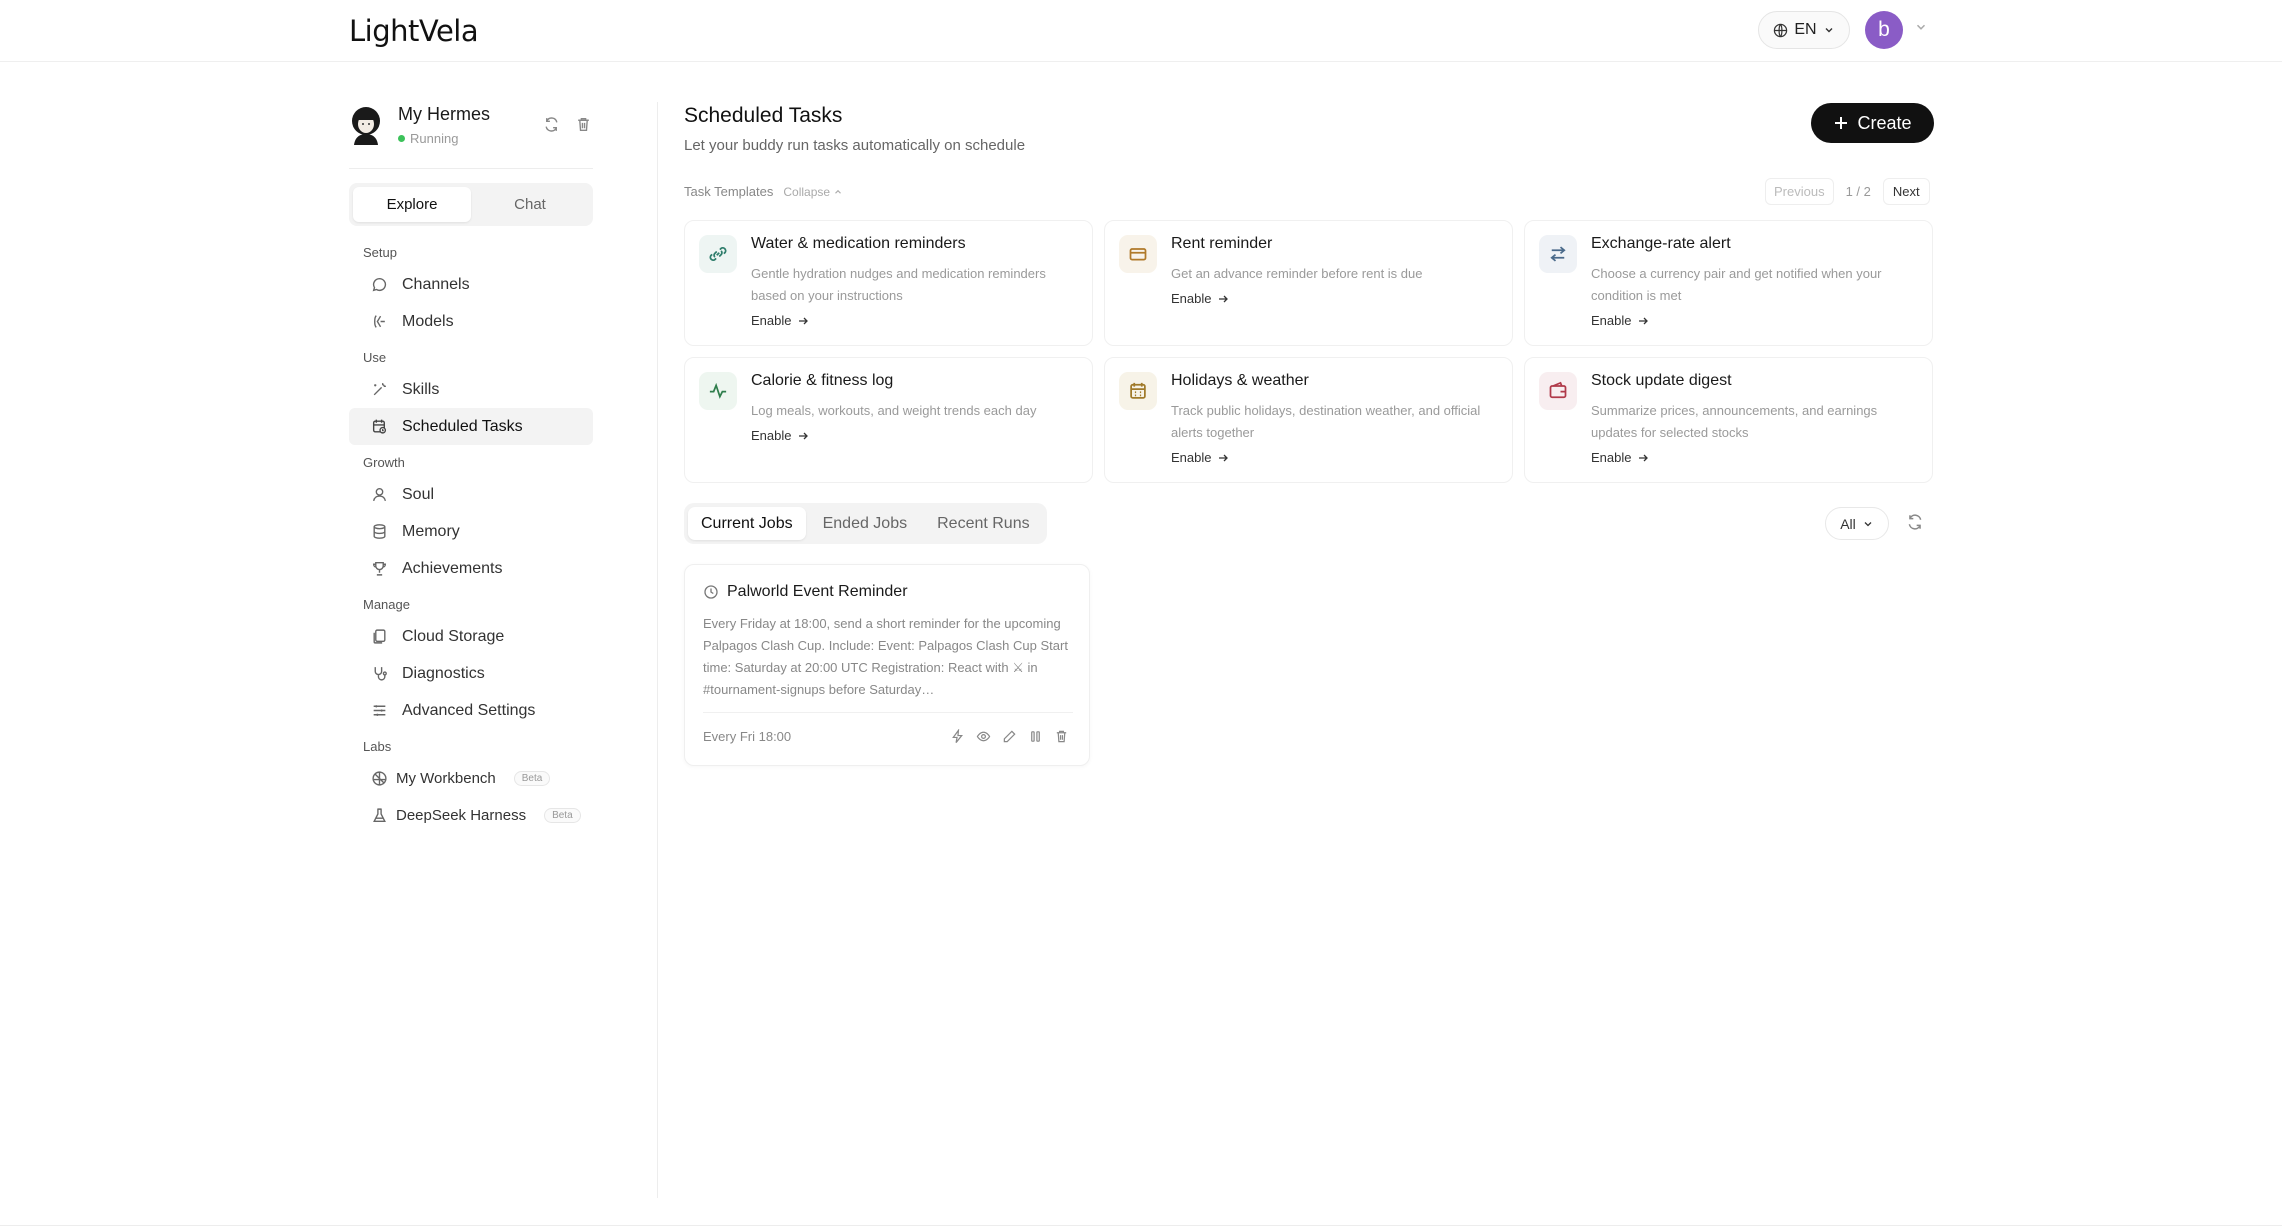 Image resolution: width=2282 pixels, height=1228 pixels. What do you see at coordinates (443, 673) in the screenshot?
I see `sidebar-item-label: Diagnostics` at bounding box center [443, 673].